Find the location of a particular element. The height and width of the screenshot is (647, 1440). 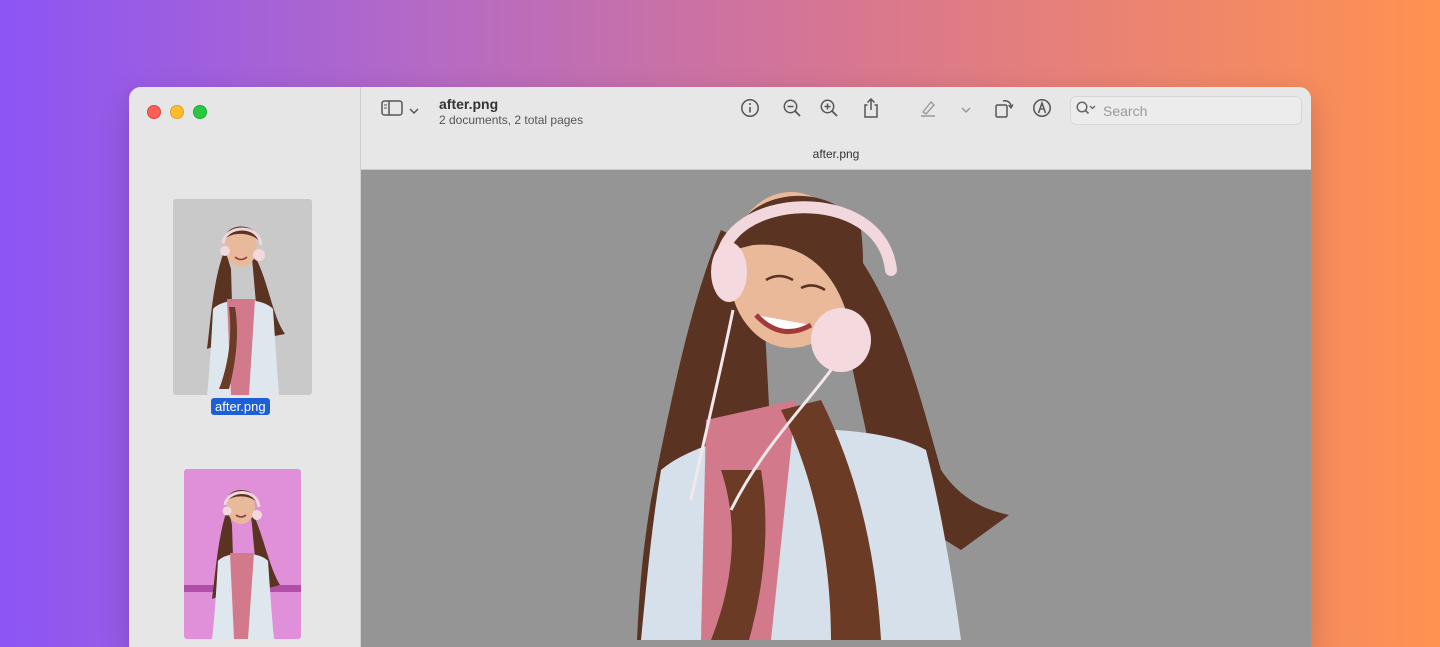

zoom-out-button is located at coordinates (792, 110).